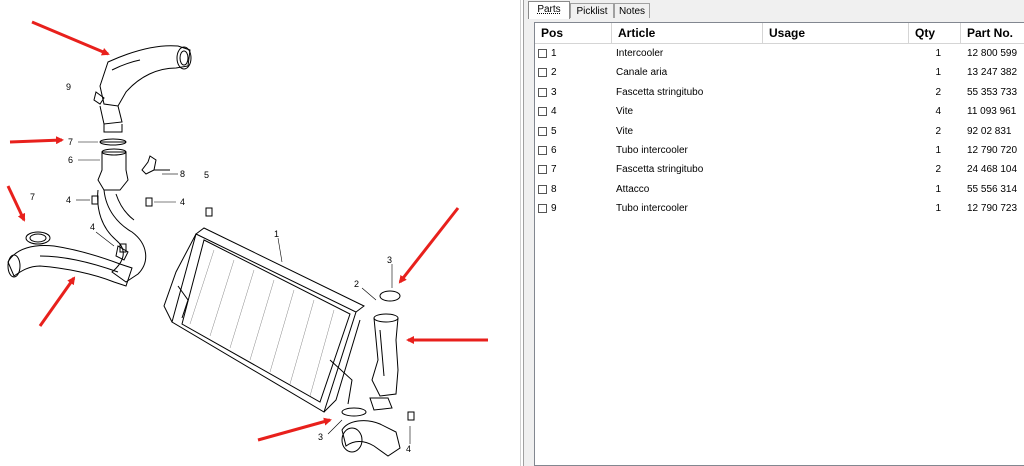  I want to click on table-row: 4 Vite 4 11 093 961, so click(779, 111).